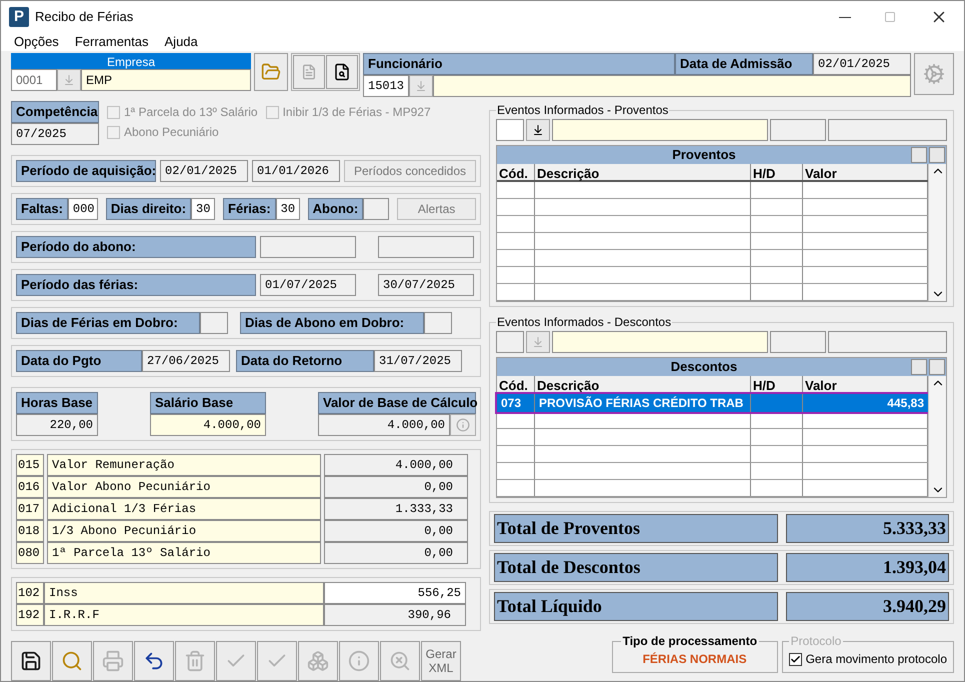 The width and height of the screenshot is (965, 682). What do you see at coordinates (397, 403) in the screenshot?
I see `field-label: Valor de Base de Cálculo` at bounding box center [397, 403].